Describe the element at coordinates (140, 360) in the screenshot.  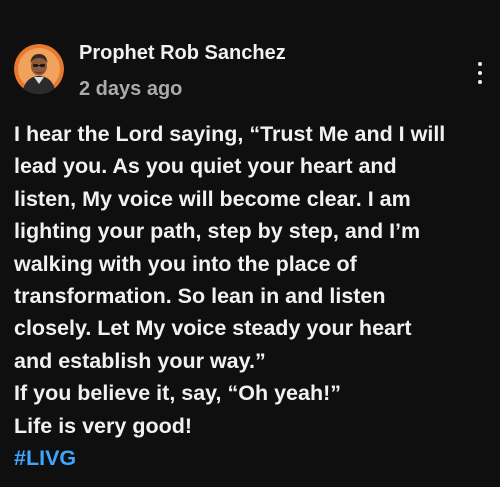
I see `post-line: and establish your way.”` at that location.